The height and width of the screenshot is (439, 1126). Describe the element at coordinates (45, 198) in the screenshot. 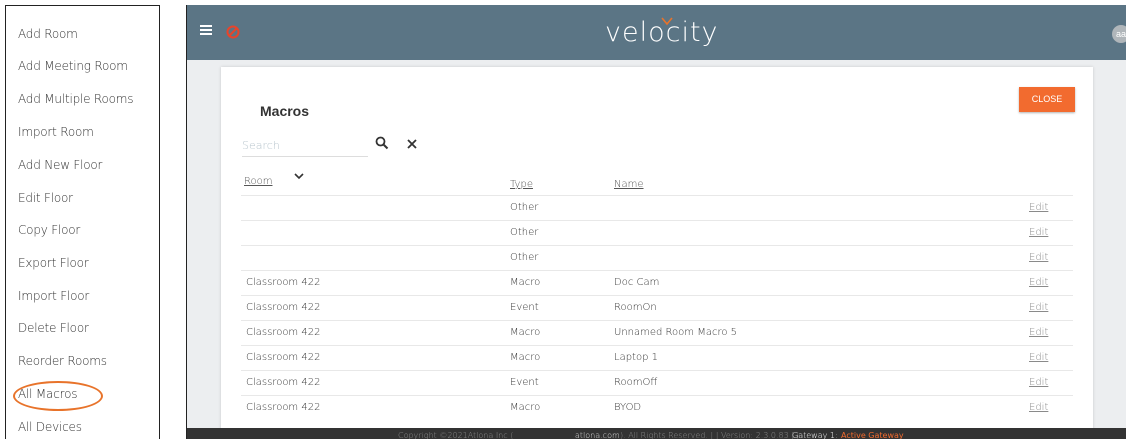

I see `menu-item-edit-floor: Edit Floor` at that location.